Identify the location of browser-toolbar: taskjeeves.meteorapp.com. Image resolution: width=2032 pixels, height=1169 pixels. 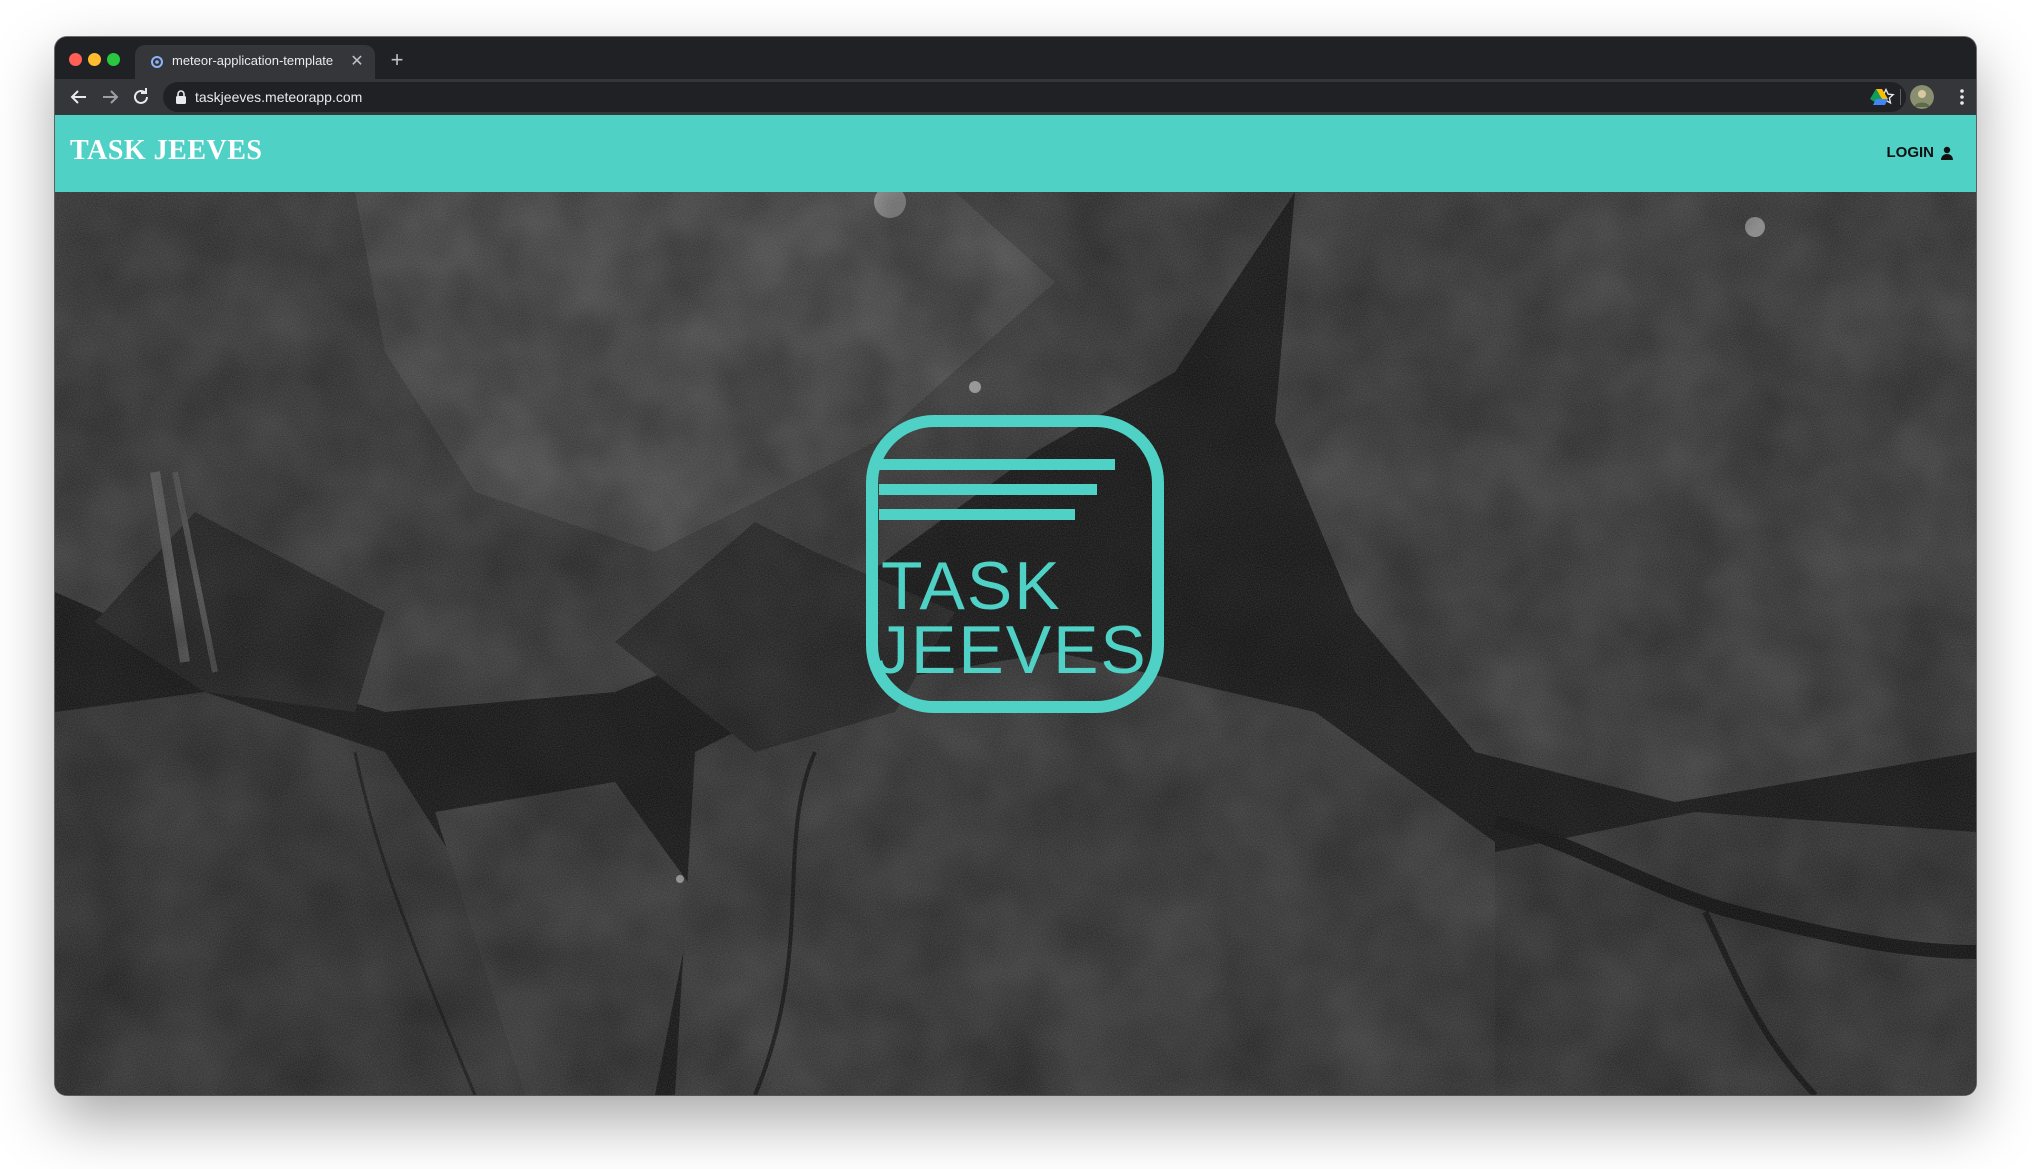
(1015, 97).